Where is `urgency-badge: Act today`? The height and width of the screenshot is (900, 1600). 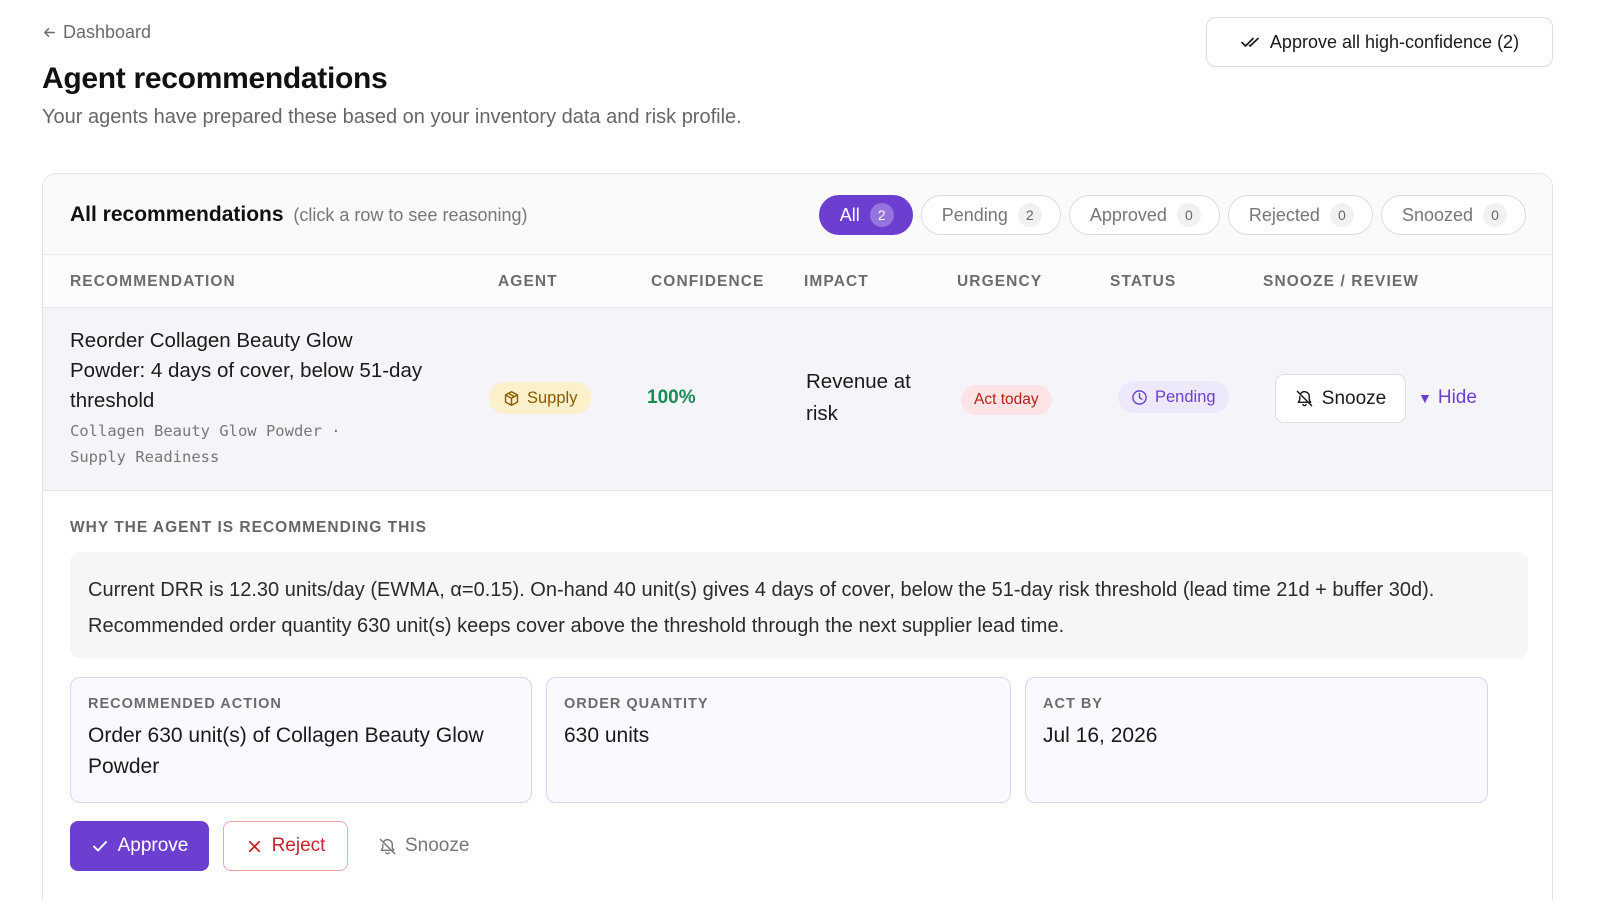
urgency-badge: Act today is located at coordinates (1006, 400).